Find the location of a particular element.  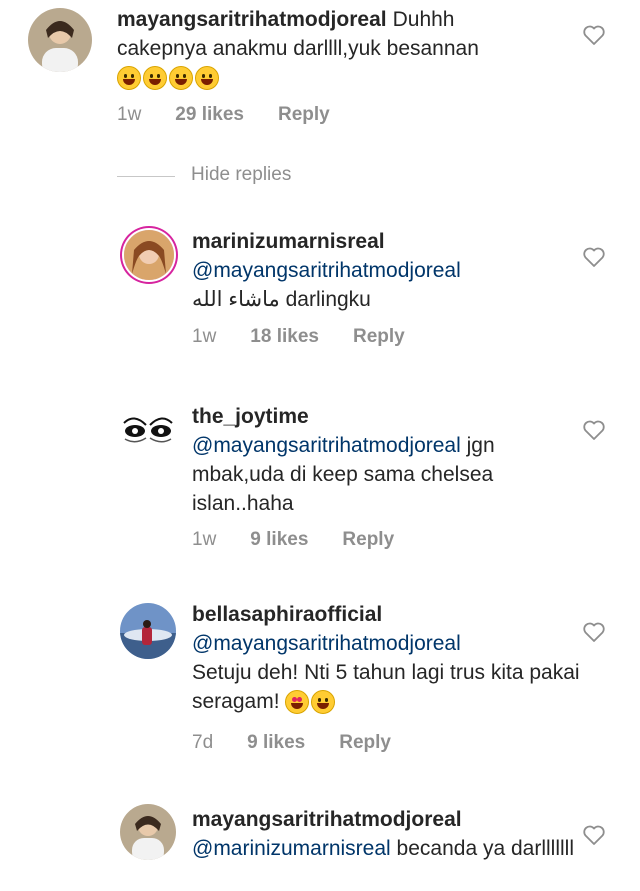

comment-text: ماشاء الله darlingku is located at coordinates (281, 299).